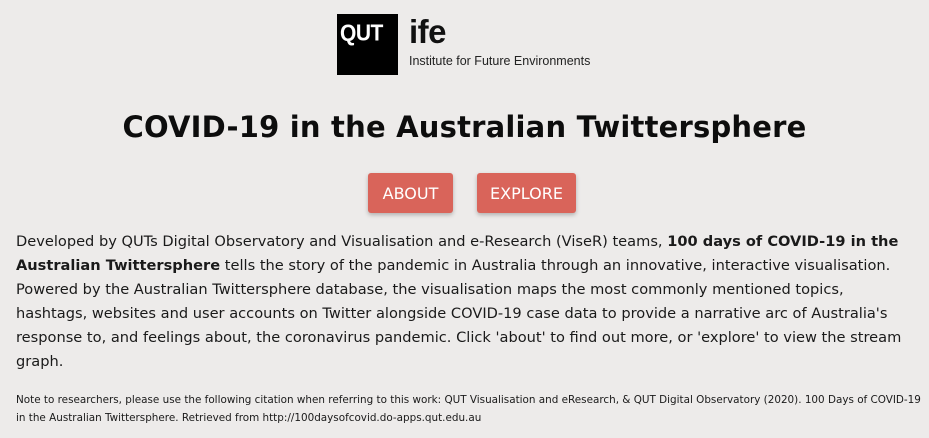  I want to click on about-button: ABOUT, so click(410, 193).